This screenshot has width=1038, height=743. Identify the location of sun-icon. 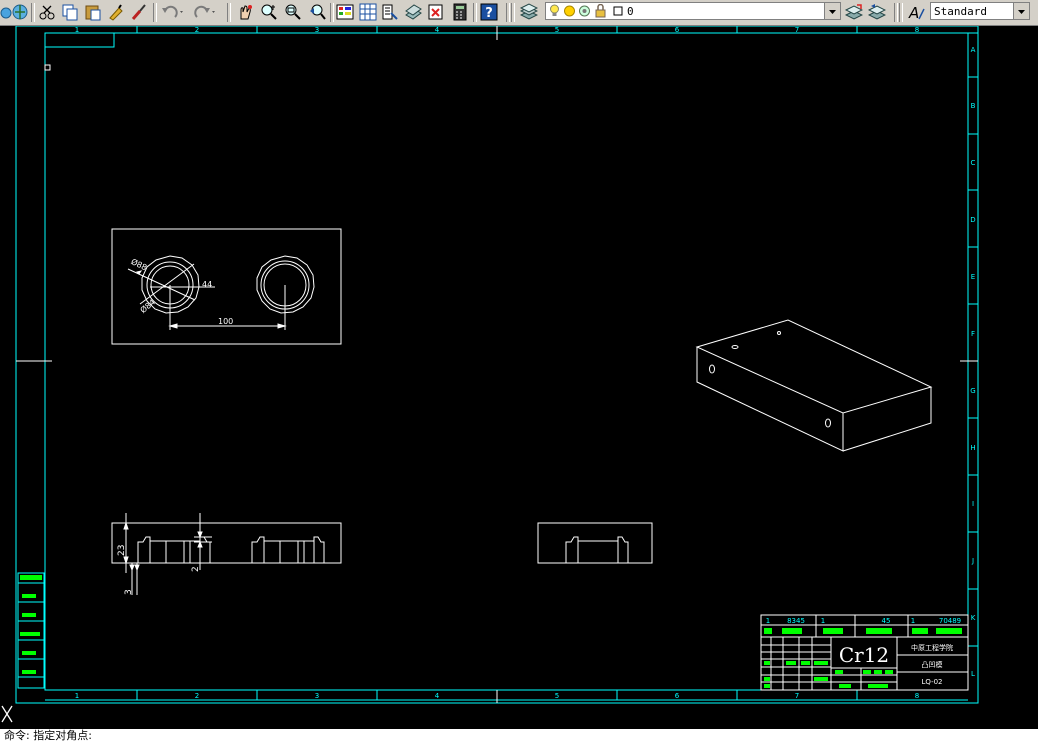
(569, 11).